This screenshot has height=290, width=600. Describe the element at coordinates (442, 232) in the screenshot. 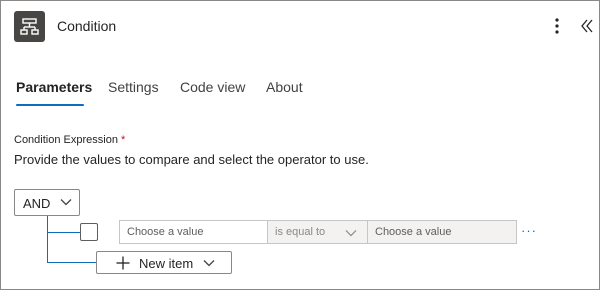

I see `right-value-input: Choose a value` at that location.